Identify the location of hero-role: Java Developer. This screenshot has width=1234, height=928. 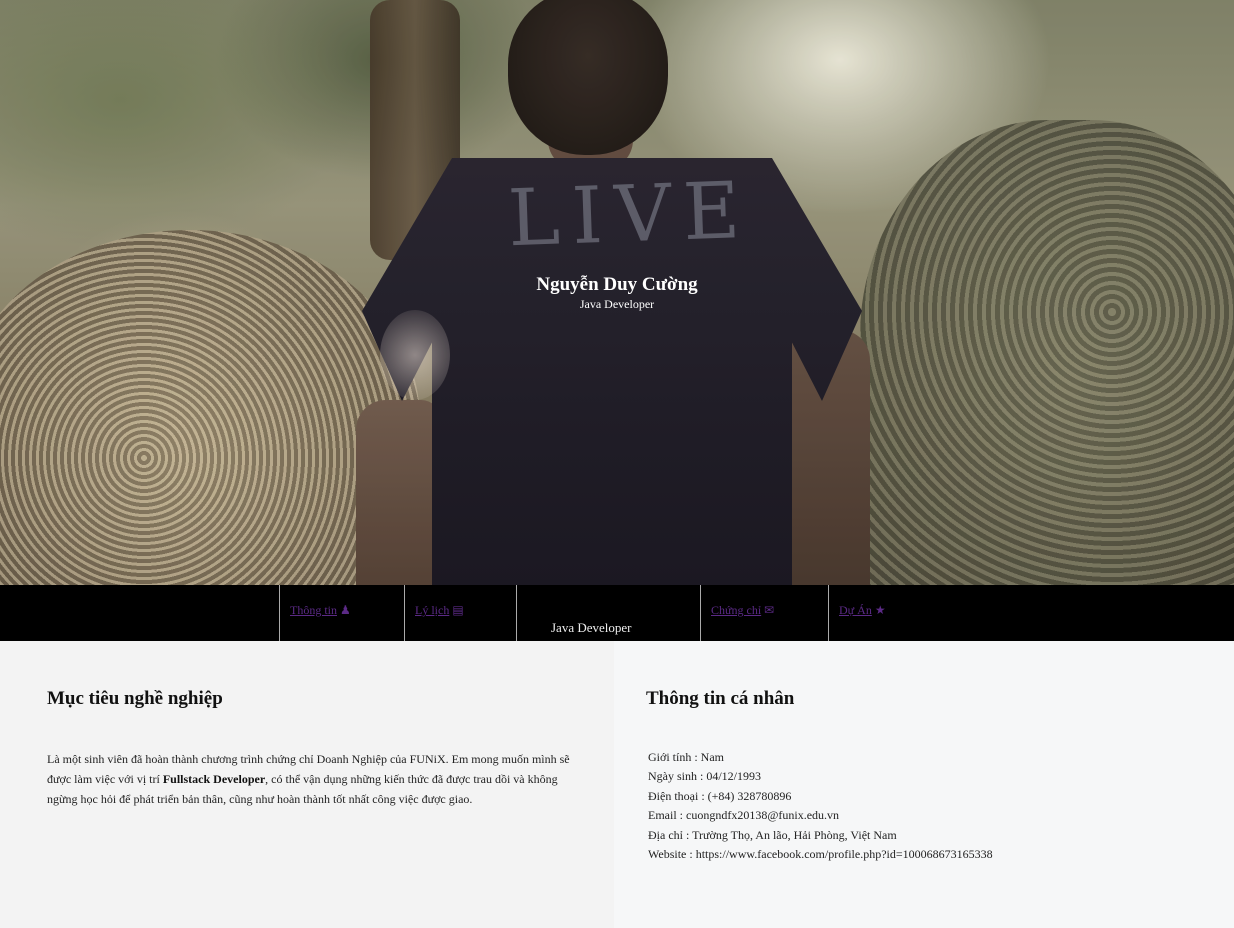
(617, 304).